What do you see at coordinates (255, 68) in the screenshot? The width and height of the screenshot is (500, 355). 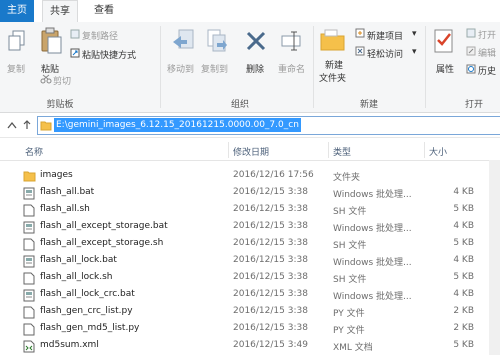 I see `delete-button: 删除` at bounding box center [255, 68].